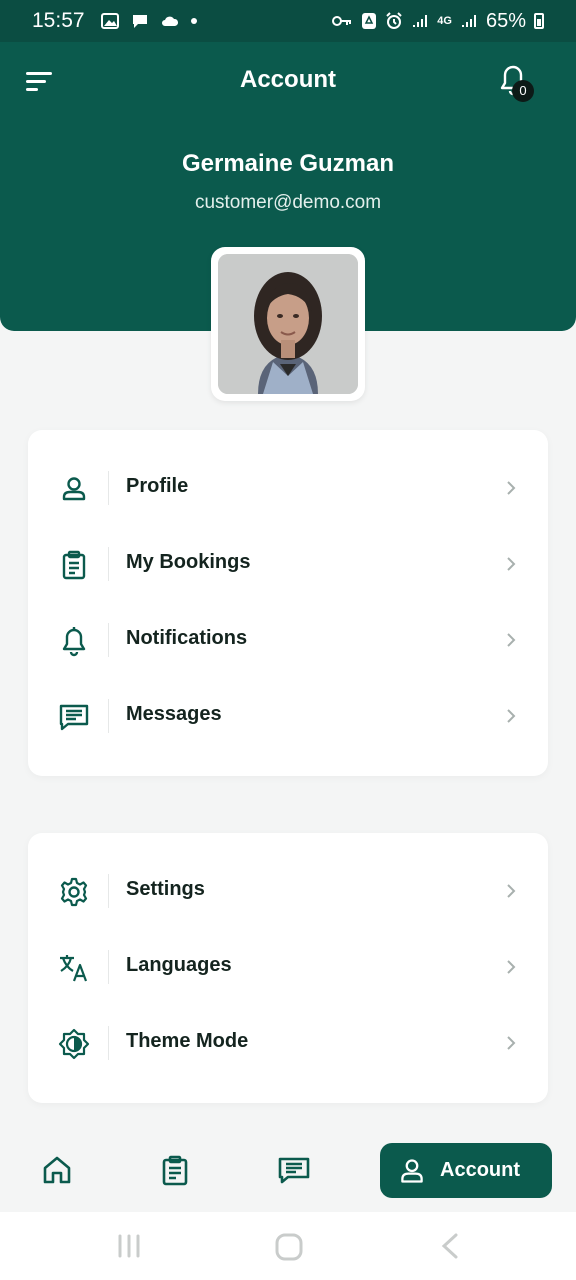  Describe the element at coordinates (169, 21) in the screenshot. I see `cloud-icon` at that location.